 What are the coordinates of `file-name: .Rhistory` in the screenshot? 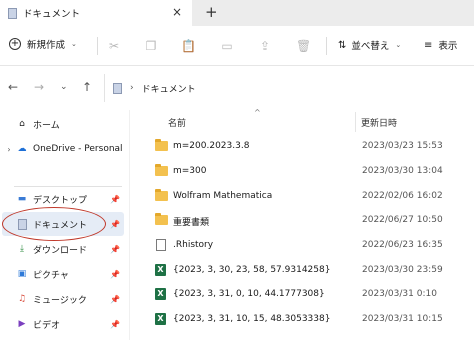 It's located at (193, 245).